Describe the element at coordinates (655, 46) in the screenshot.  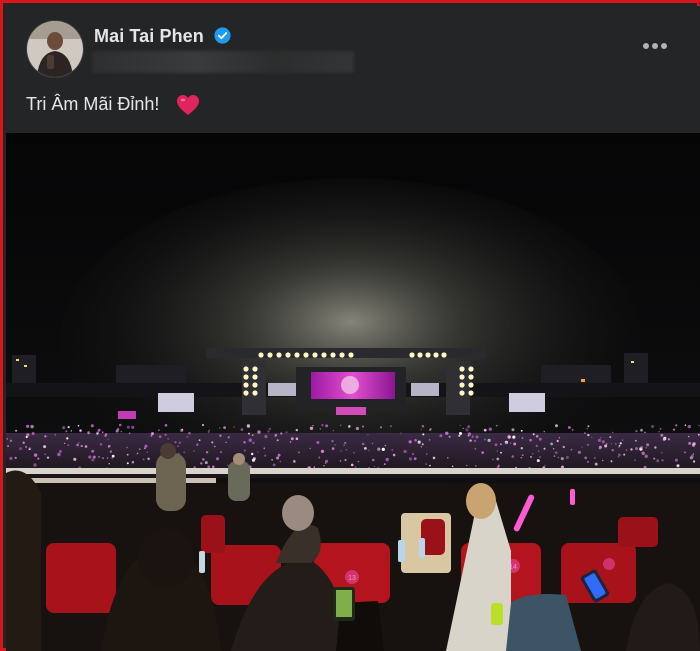
I see `more-options-button` at that location.